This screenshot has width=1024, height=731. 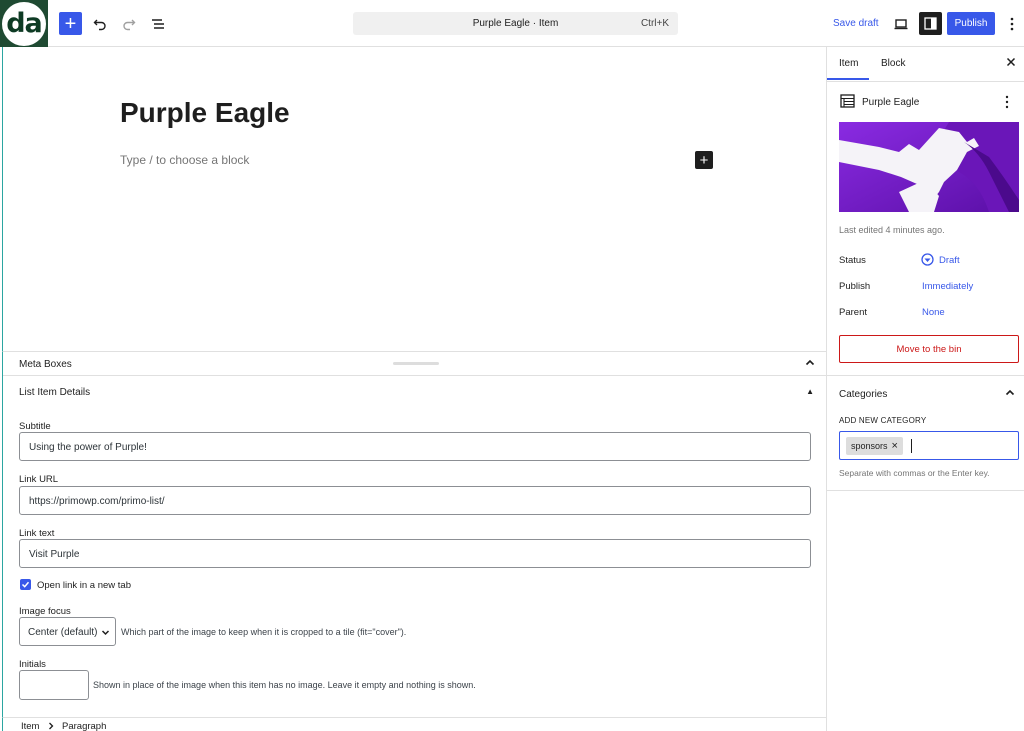 I want to click on settings-toggle-button, so click(x=930, y=23).